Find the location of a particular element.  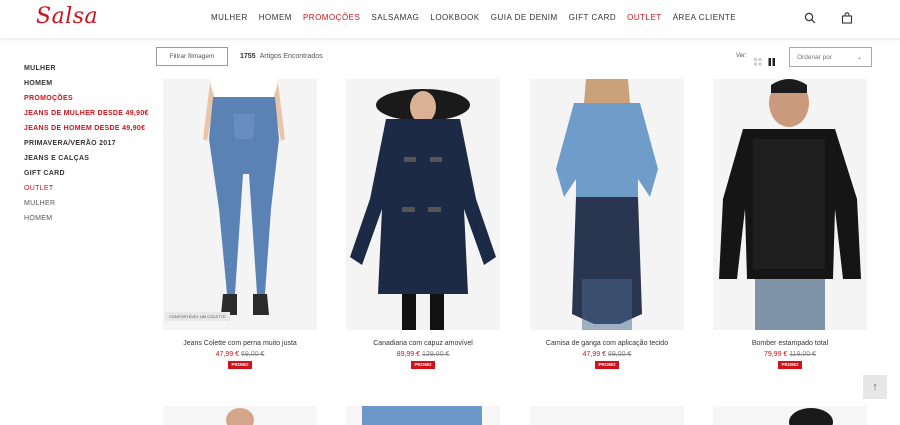

price-old: 129,00 € is located at coordinates (436, 354).